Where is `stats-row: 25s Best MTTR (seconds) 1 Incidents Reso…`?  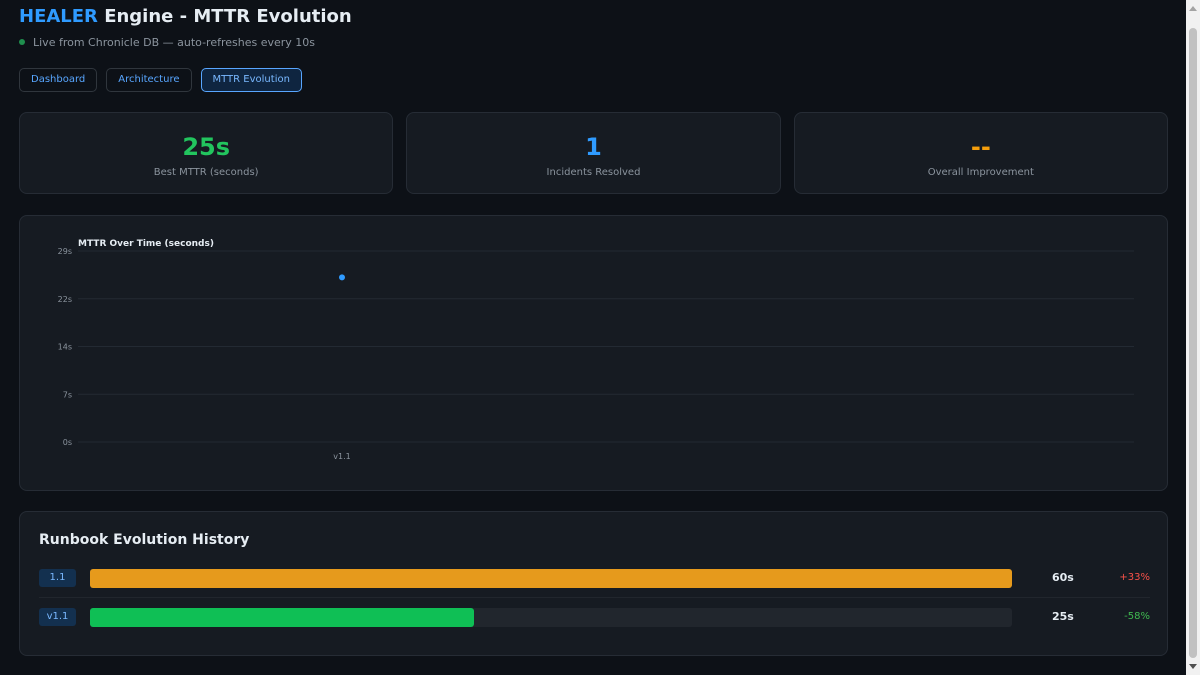 stats-row: 25s Best MTTR (seconds) 1 Incidents Reso… is located at coordinates (593, 153).